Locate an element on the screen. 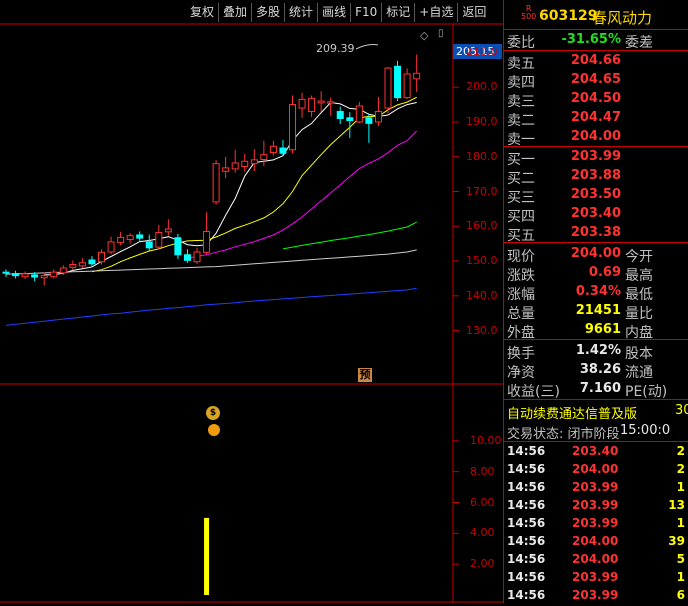 This screenshot has width=688, height=606. buys-value: 203.99 is located at coordinates (595, 156).